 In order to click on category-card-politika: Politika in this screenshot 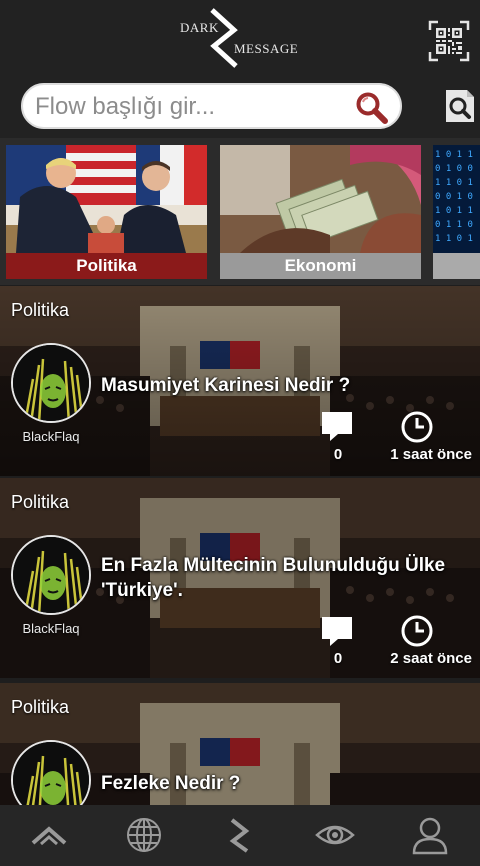, I will do `click(106, 212)`.